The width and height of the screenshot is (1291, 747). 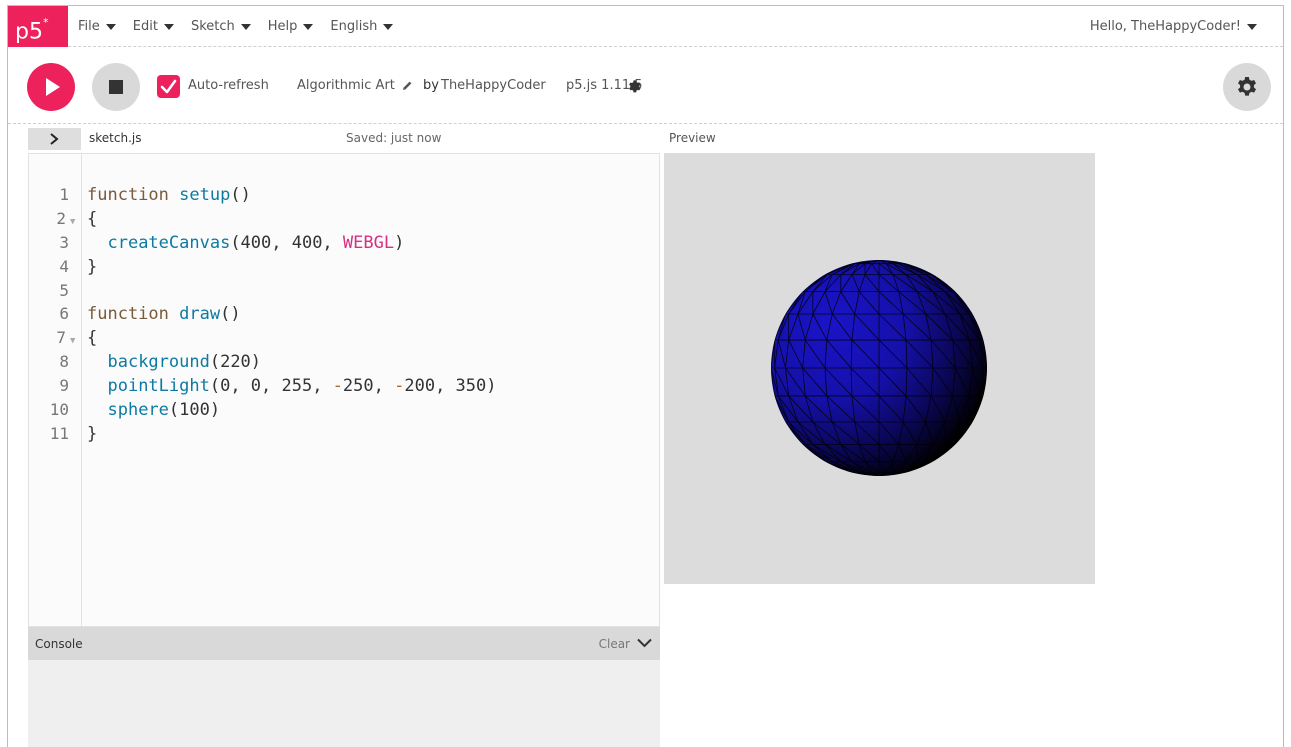 I want to click on line-number: 2, so click(x=61, y=218).